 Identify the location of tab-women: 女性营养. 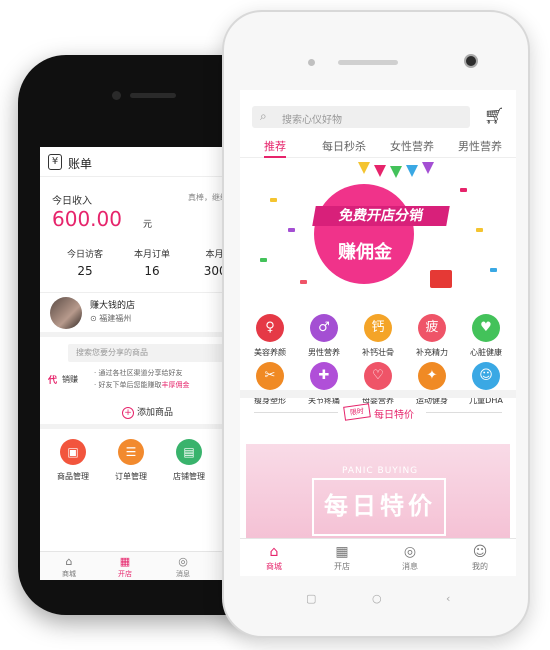
(412, 146).